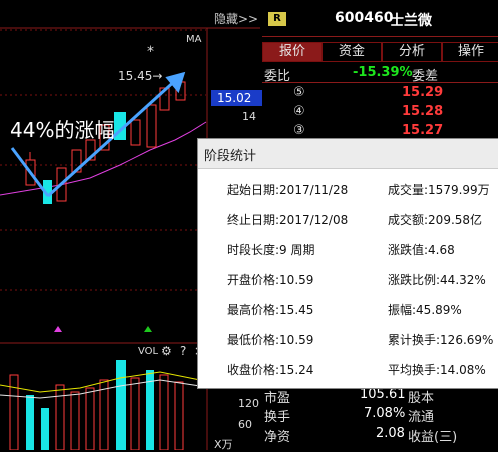 The width and height of the screenshot is (498, 452). I want to click on hide-button: 隐藏>>, so click(236, 18).